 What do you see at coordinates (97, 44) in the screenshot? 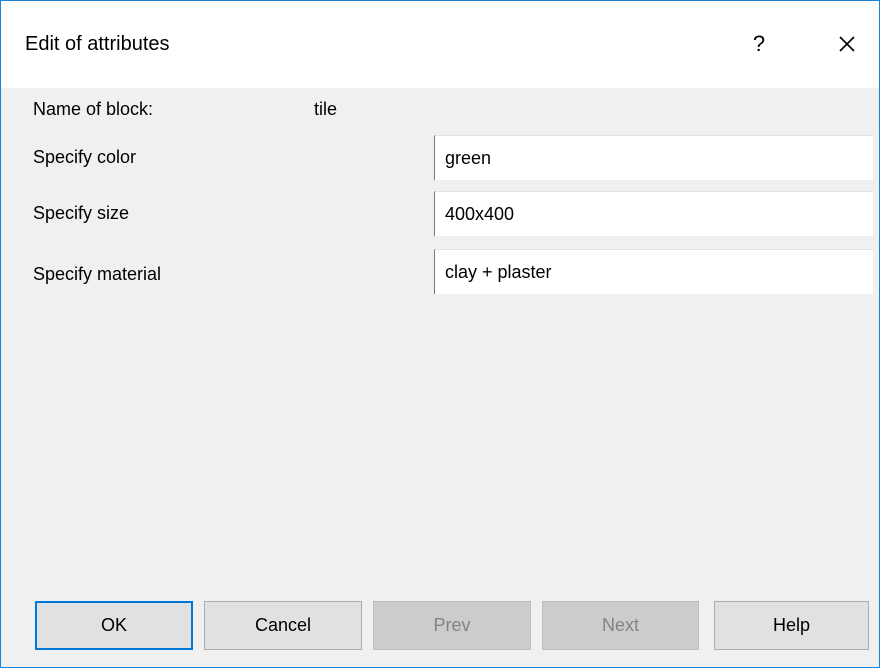
I see `window-title: Edit of attributes` at bounding box center [97, 44].